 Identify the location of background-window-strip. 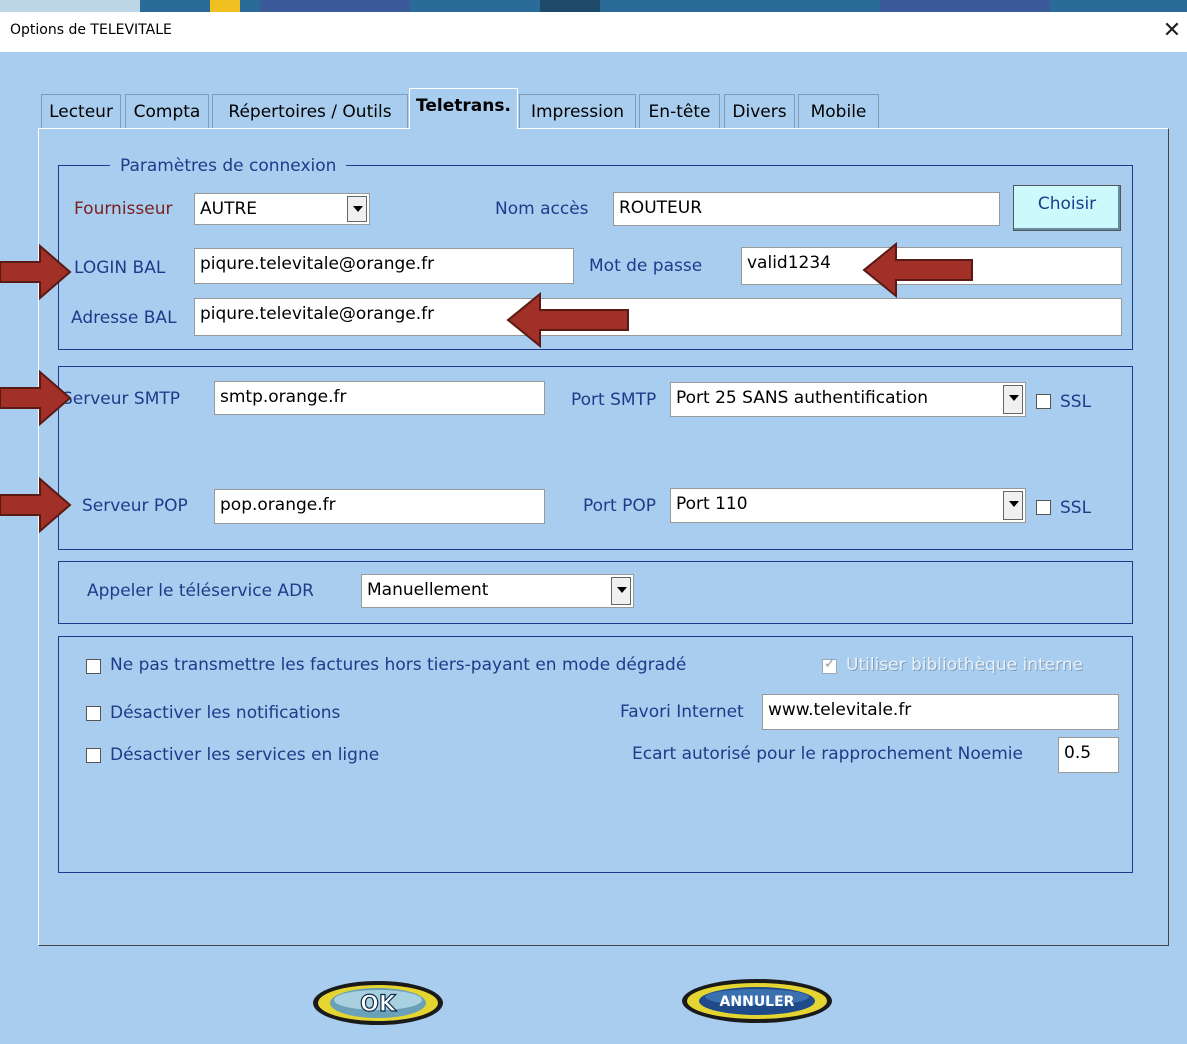
(593, 6).